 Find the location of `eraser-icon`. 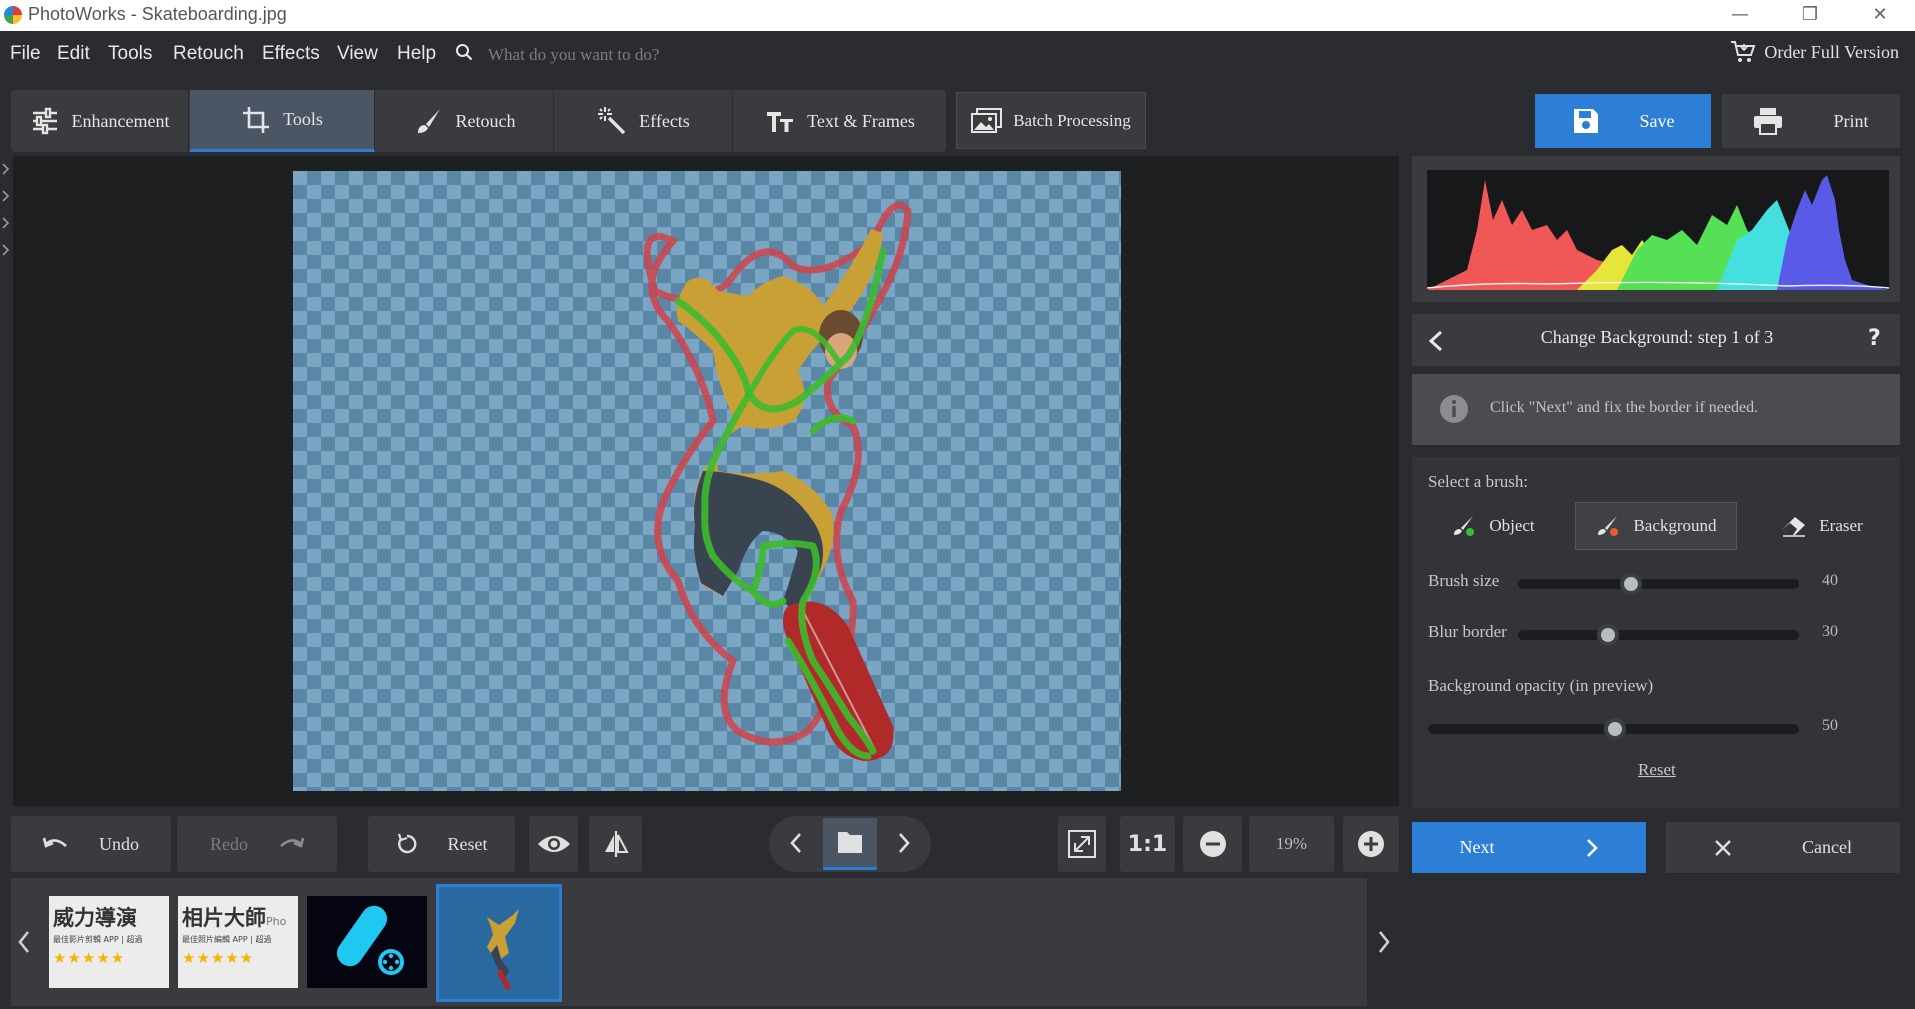

eraser-icon is located at coordinates (1794, 527).